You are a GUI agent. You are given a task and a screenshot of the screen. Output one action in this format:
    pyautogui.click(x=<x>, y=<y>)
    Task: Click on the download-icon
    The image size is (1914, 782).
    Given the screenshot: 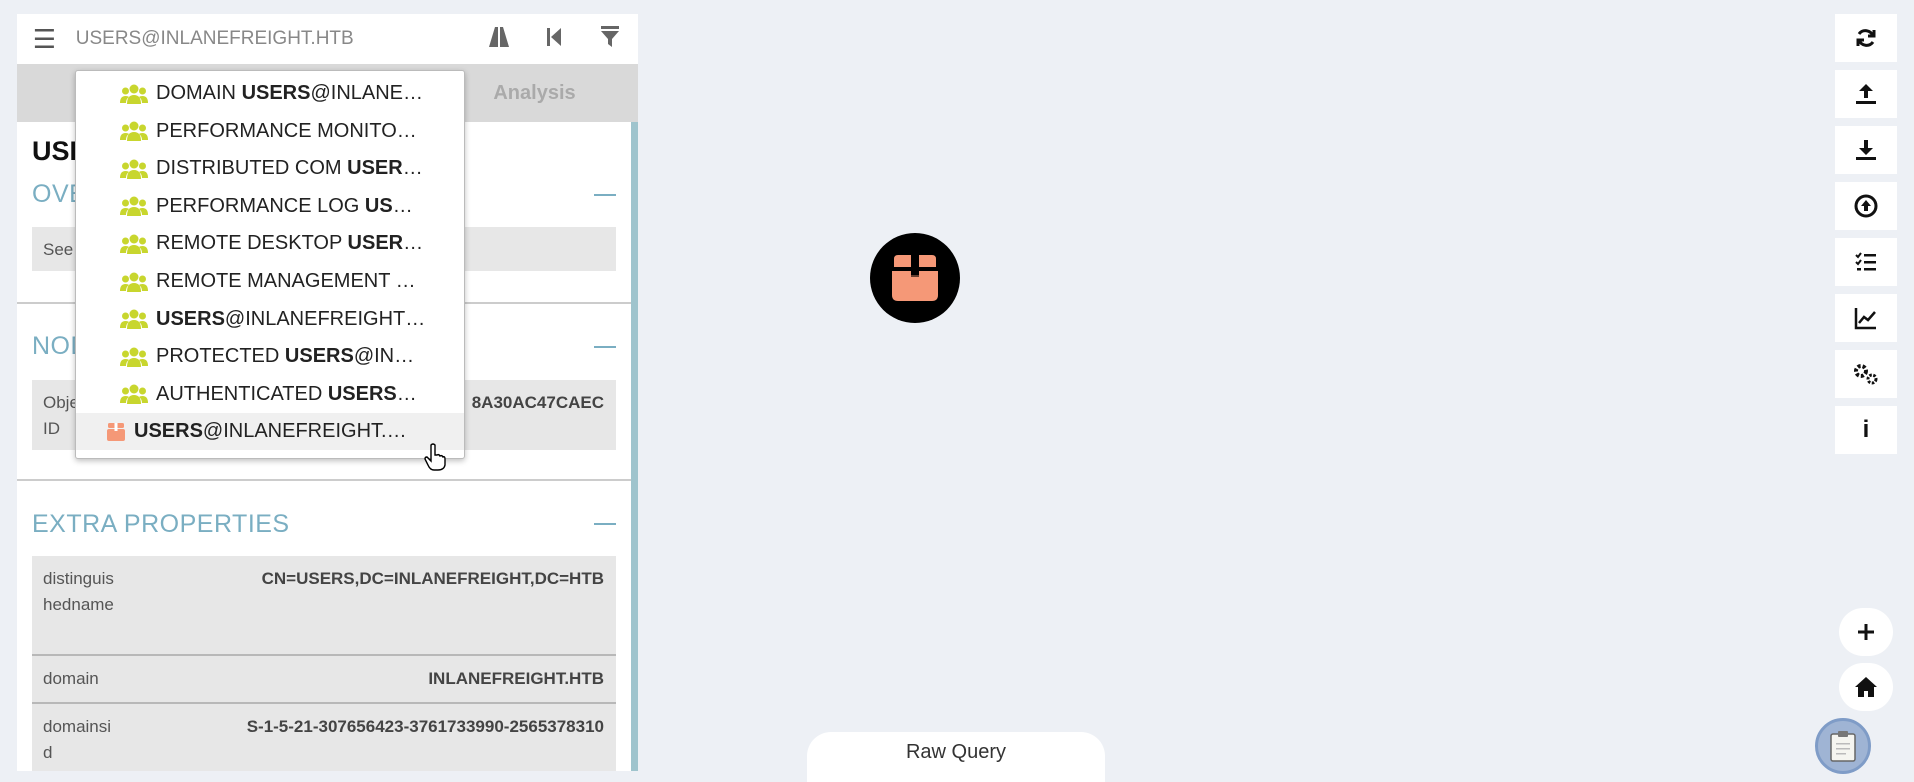 What is the action you would take?
    pyautogui.click(x=1866, y=150)
    